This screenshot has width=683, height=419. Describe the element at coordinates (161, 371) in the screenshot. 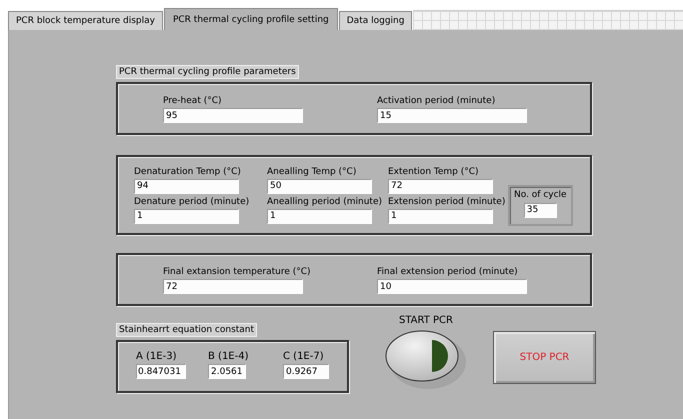

I see `input-field: 0.847031` at that location.